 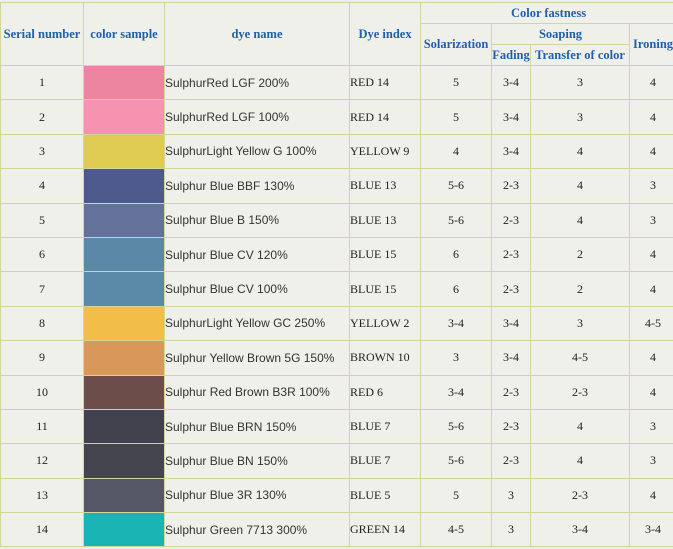 I want to click on solarization-cell: 4-5, so click(x=456, y=530).